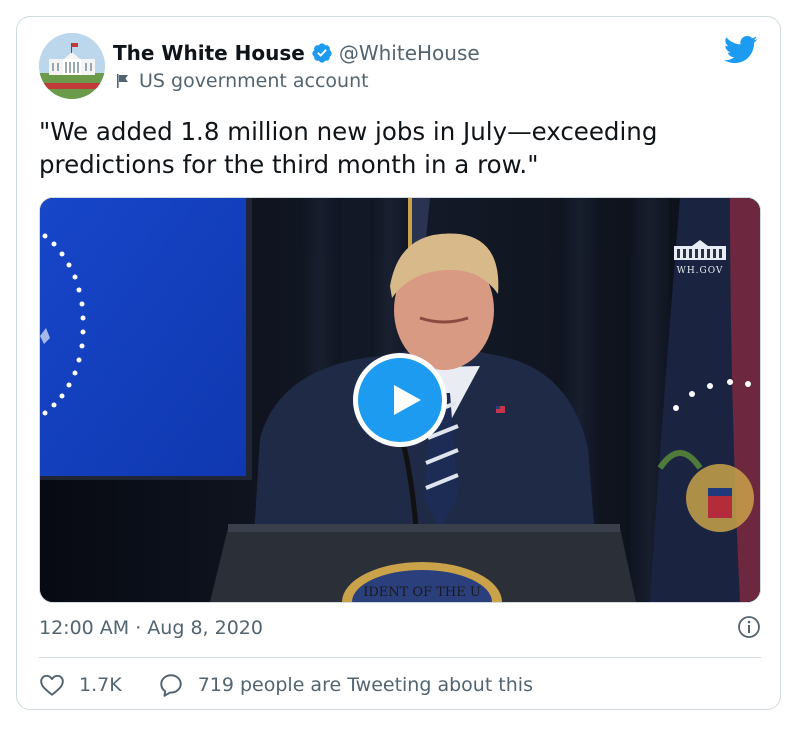 This screenshot has height=732, width=799. What do you see at coordinates (749, 627) in the screenshot?
I see `info-icon` at bounding box center [749, 627].